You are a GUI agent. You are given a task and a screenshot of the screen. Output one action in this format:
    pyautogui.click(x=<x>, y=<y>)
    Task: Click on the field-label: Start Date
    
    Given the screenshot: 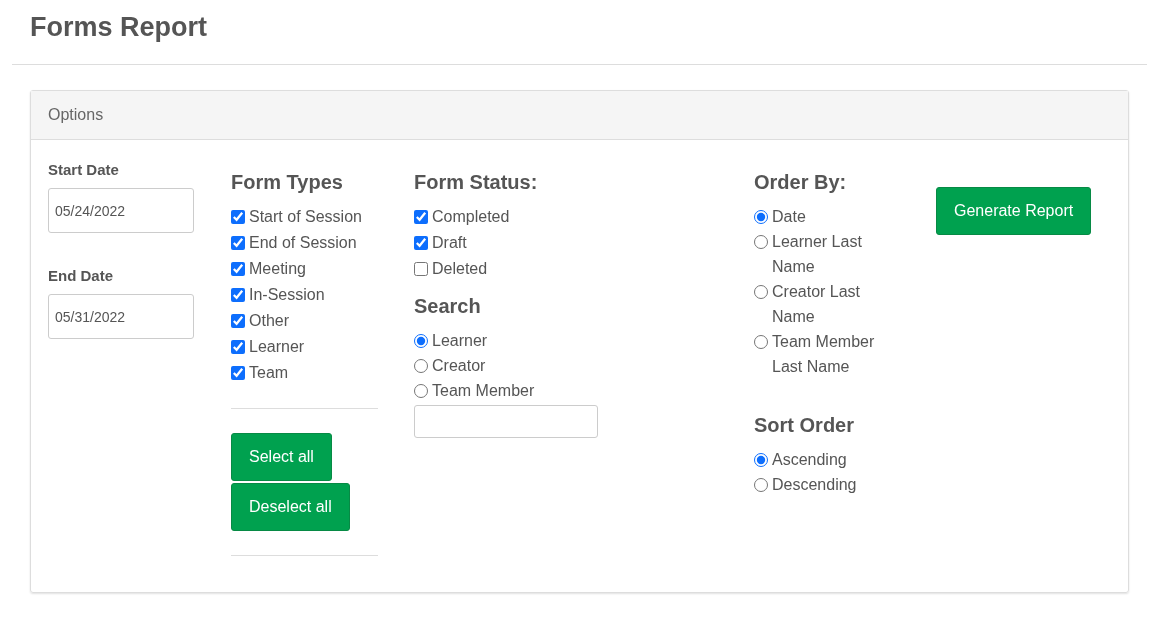 What is the action you would take?
    pyautogui.click(x=84, y=170)
    